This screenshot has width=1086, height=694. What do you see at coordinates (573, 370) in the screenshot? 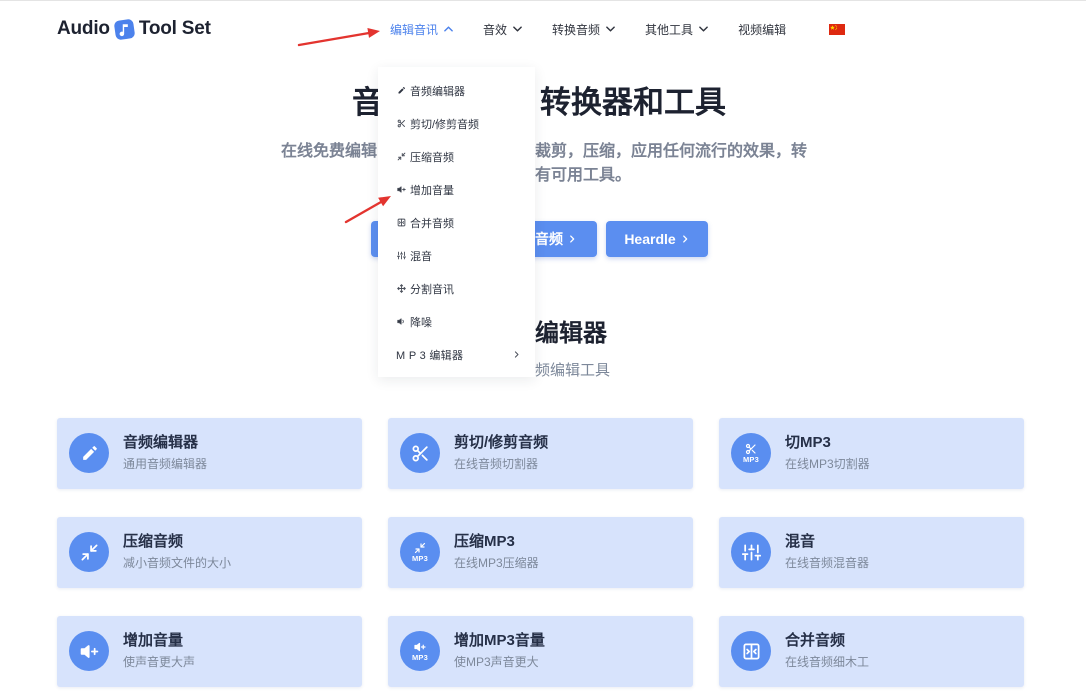
I see `section-subtitle: 频编辑工具` at bounding box center [573, 370].